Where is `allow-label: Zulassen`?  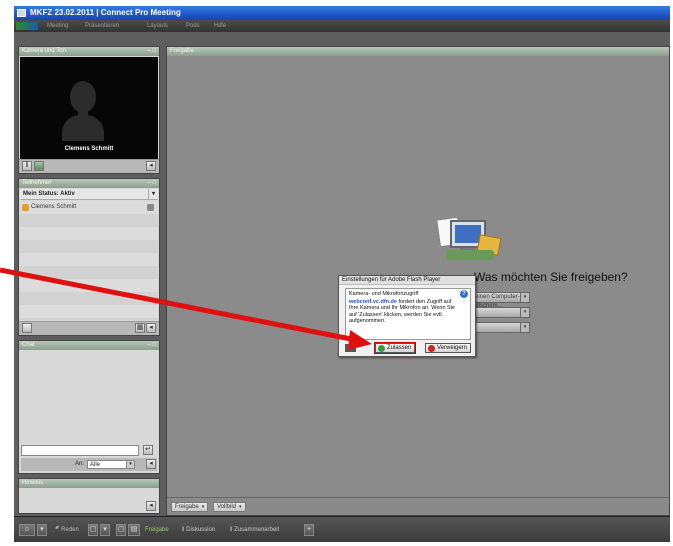
allow-label: Zulassen is located at coordinates (399, 348).